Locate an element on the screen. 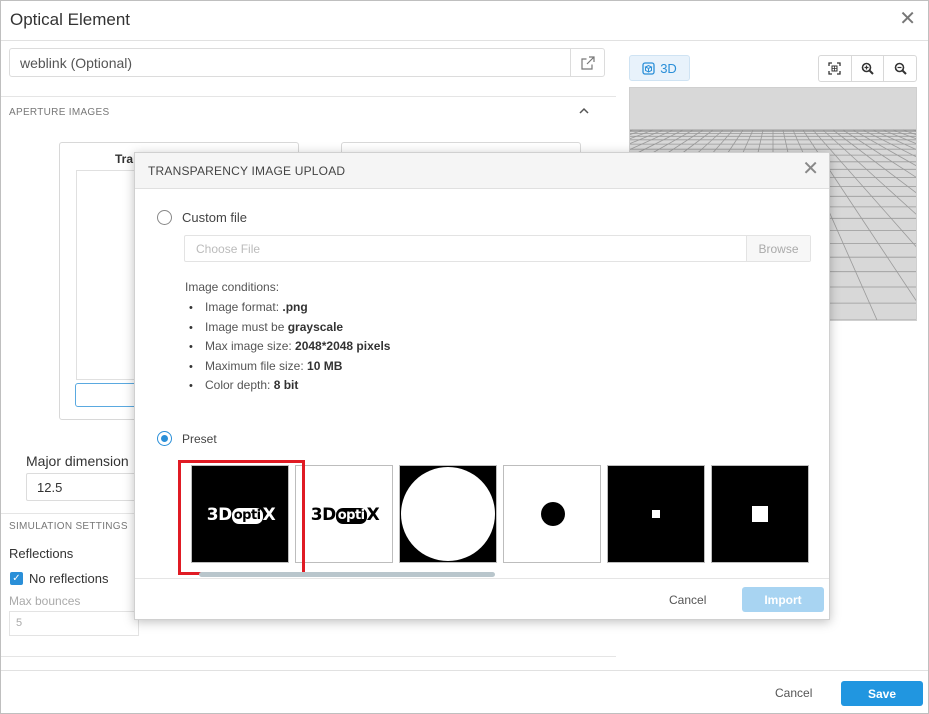 This screenshot has height=714, width=929. dialog-footer-divider is located at coordinates (482, 578).